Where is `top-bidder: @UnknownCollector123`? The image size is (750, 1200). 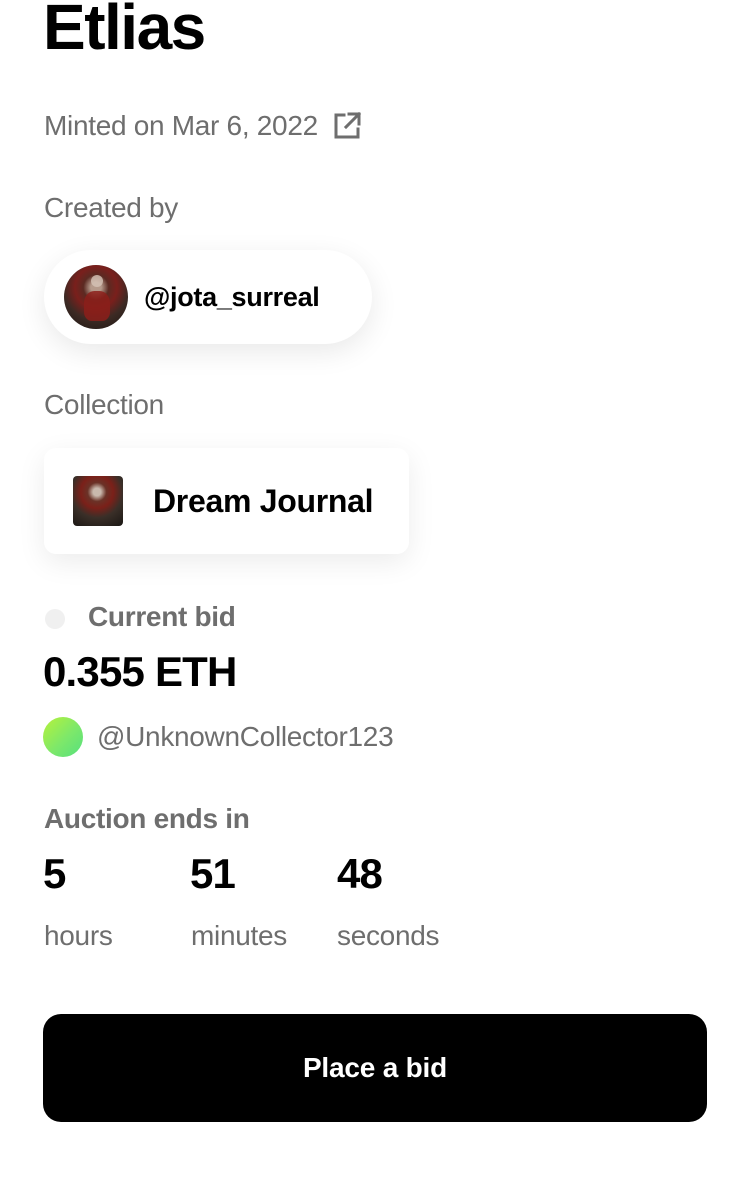 top-bidder: @UnknownCollector123 is located at coordinates (218, 737).